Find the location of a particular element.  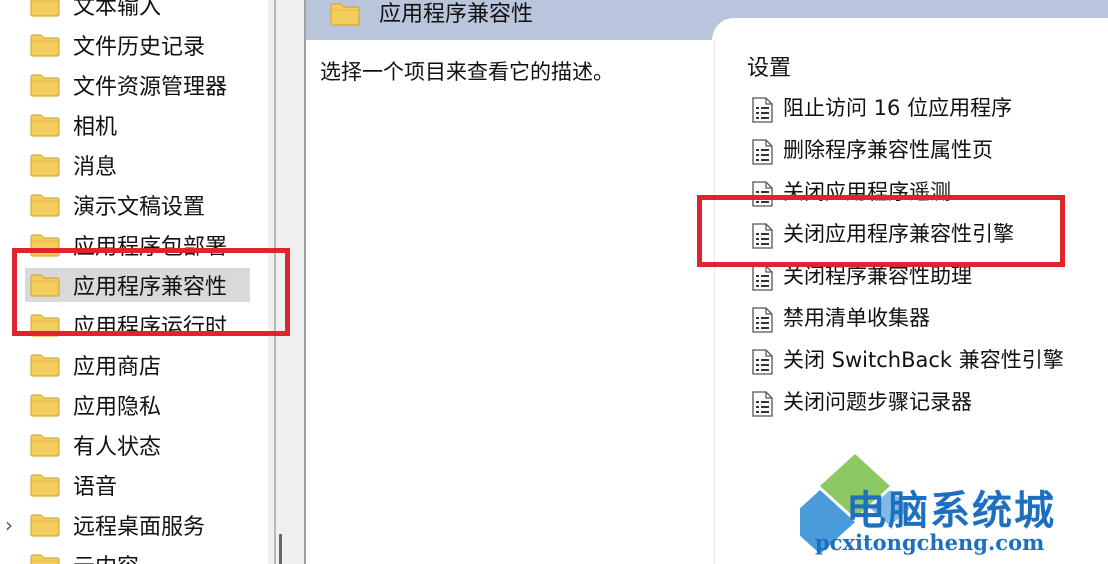

setting-item: 关闭程序兼容性助理 is located at coordinates (923, 276).